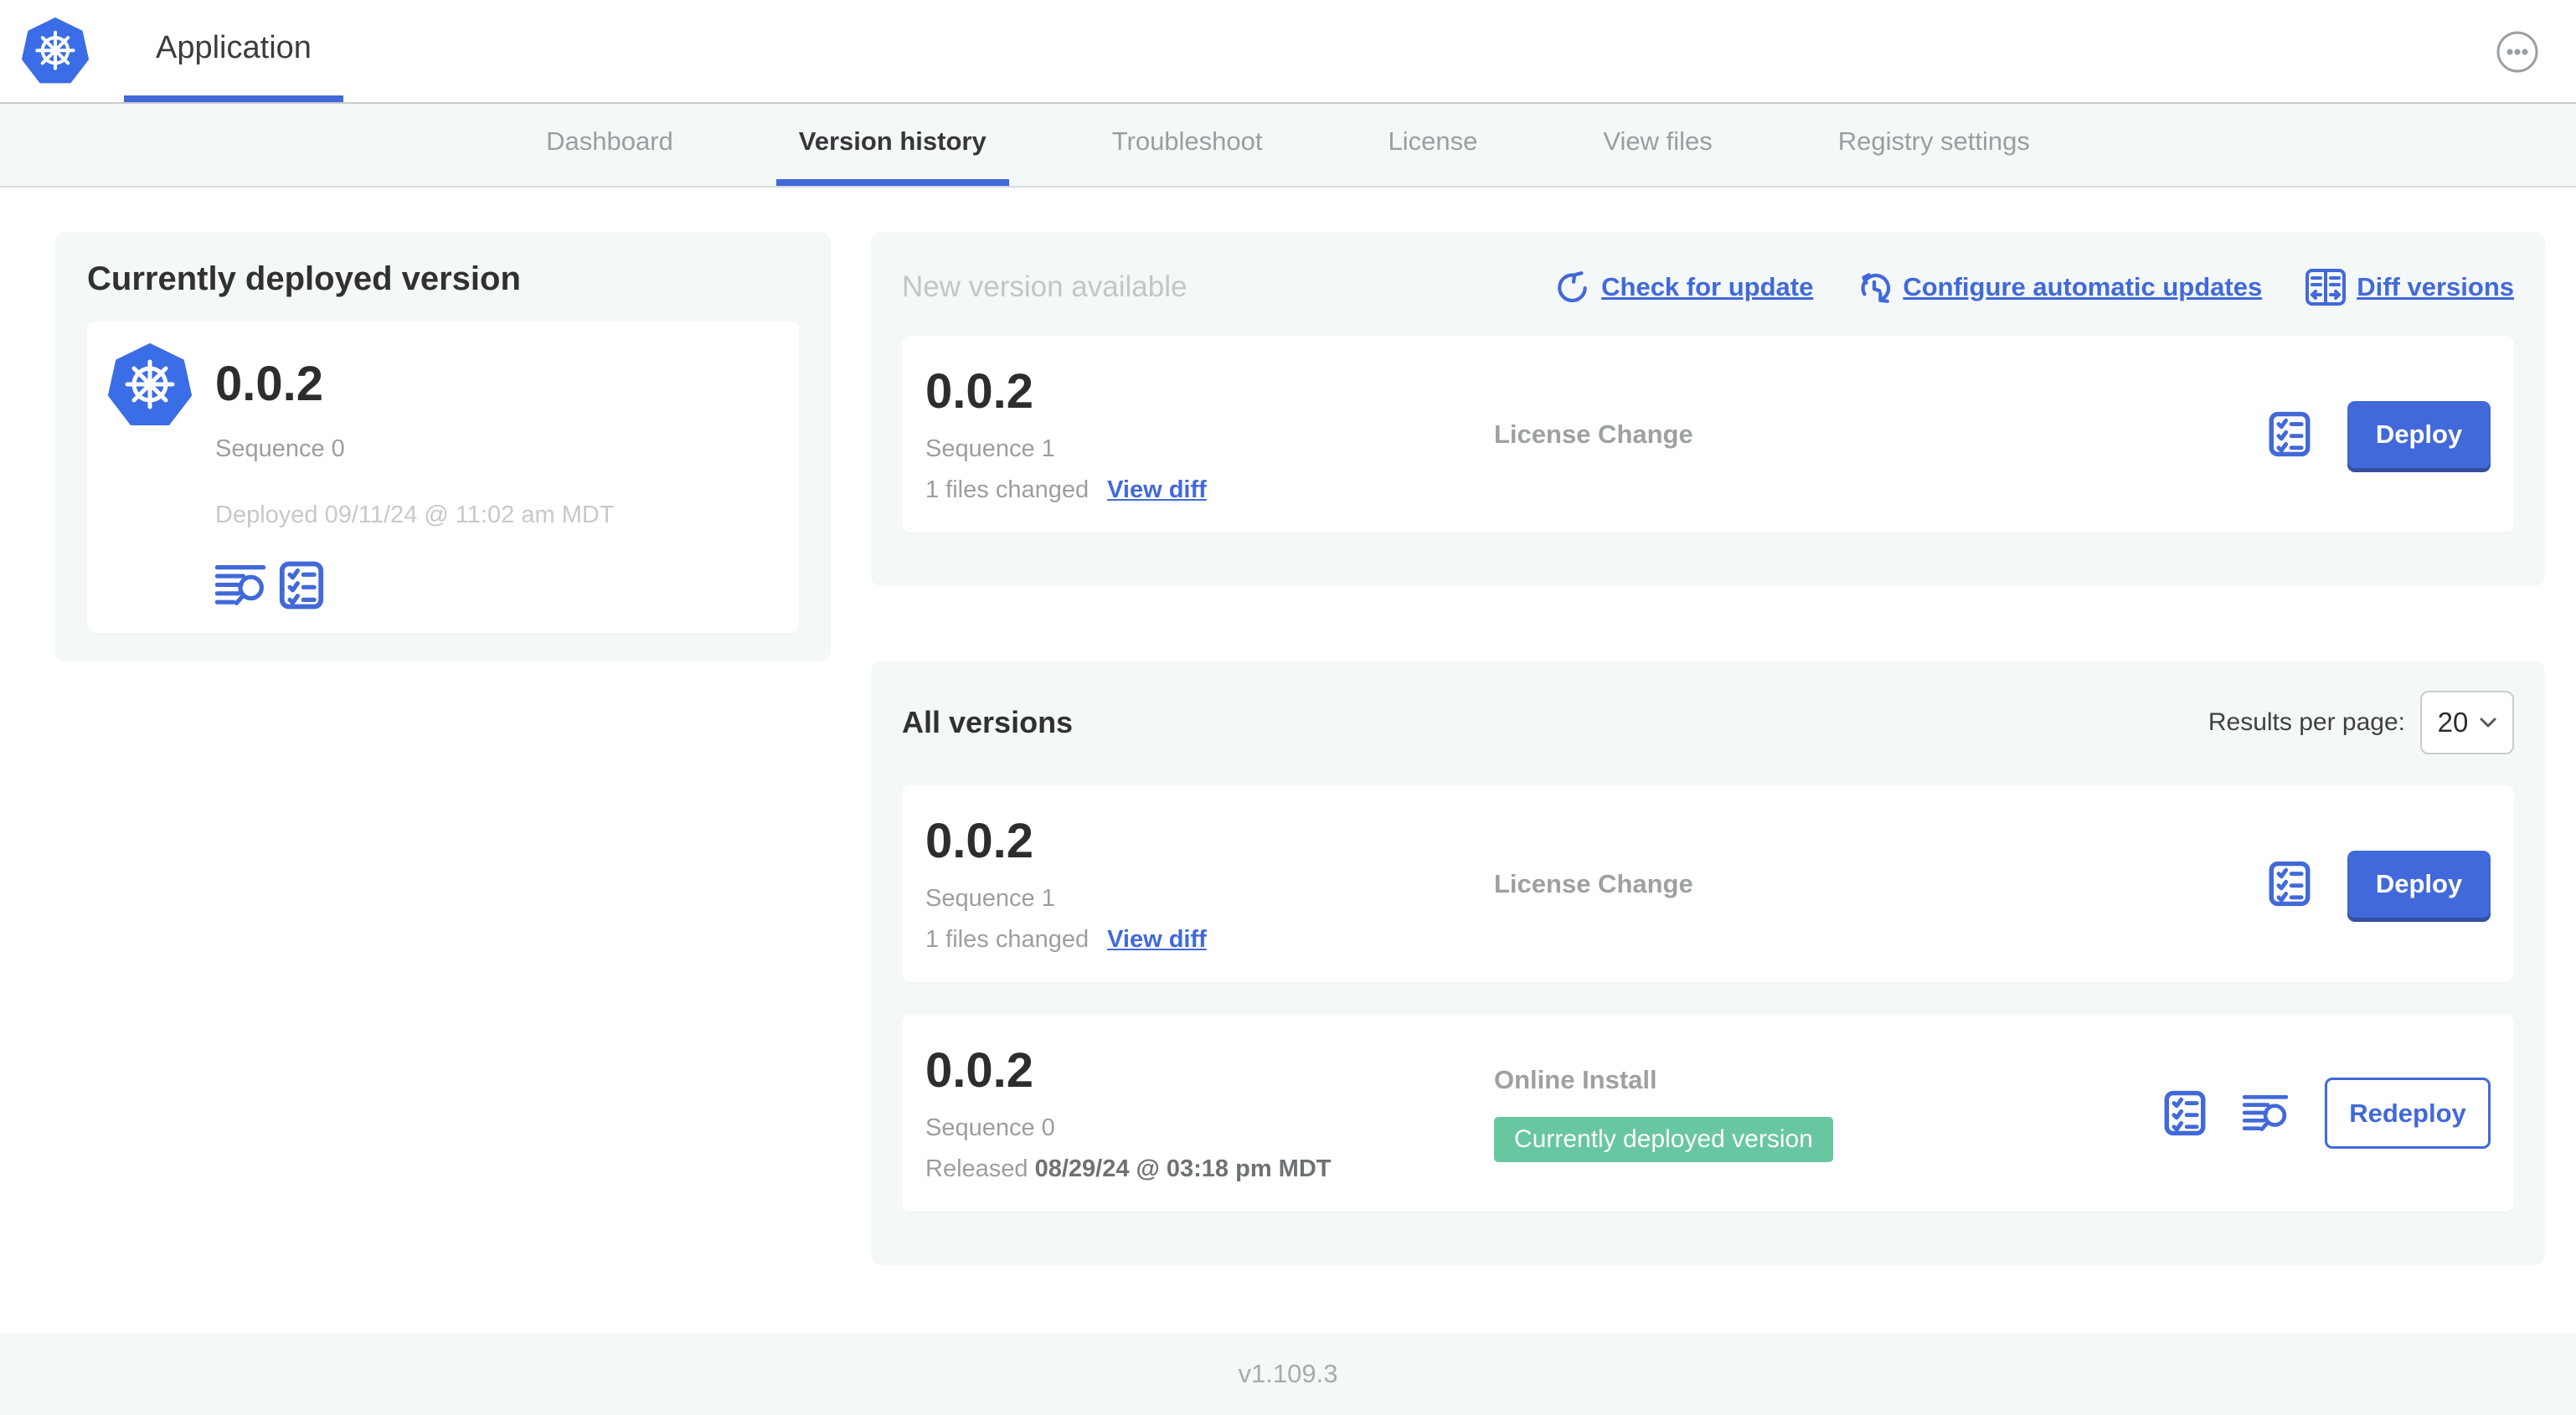  I want to click on app-header: Application, so click(1288, 52).